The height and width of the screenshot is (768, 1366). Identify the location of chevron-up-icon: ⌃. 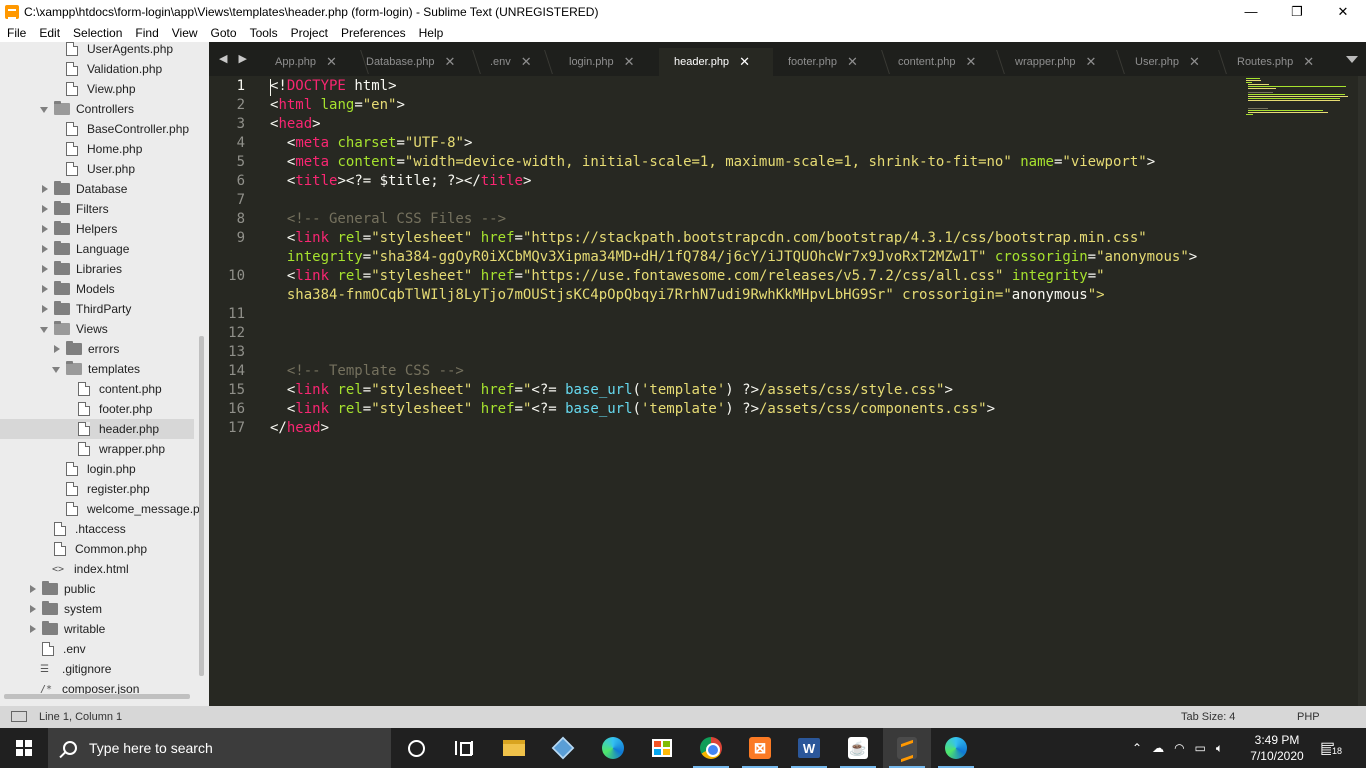
(1137, 748).